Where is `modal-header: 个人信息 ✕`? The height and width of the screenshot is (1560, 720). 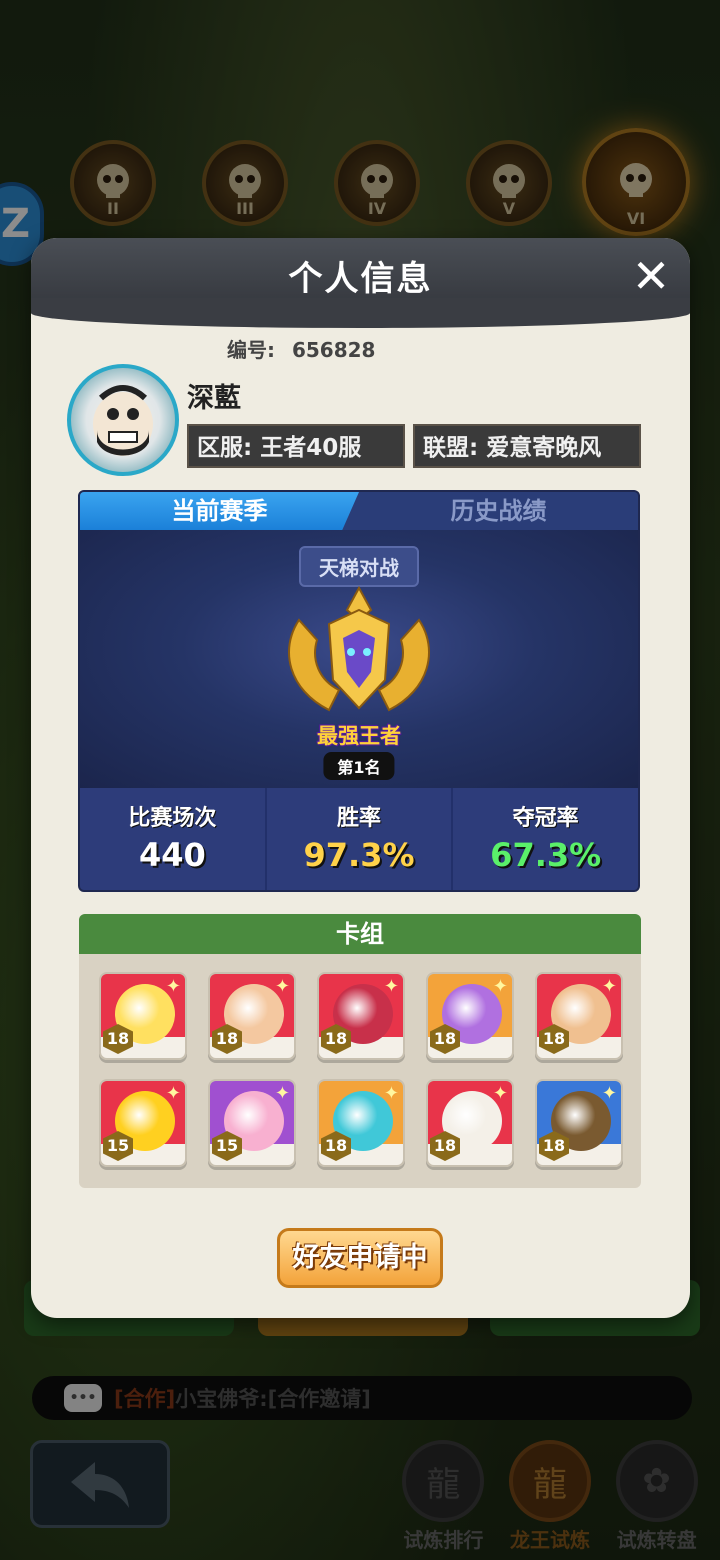
modal-header: 个人信息 ✕ is located at coordinates (360, 283).